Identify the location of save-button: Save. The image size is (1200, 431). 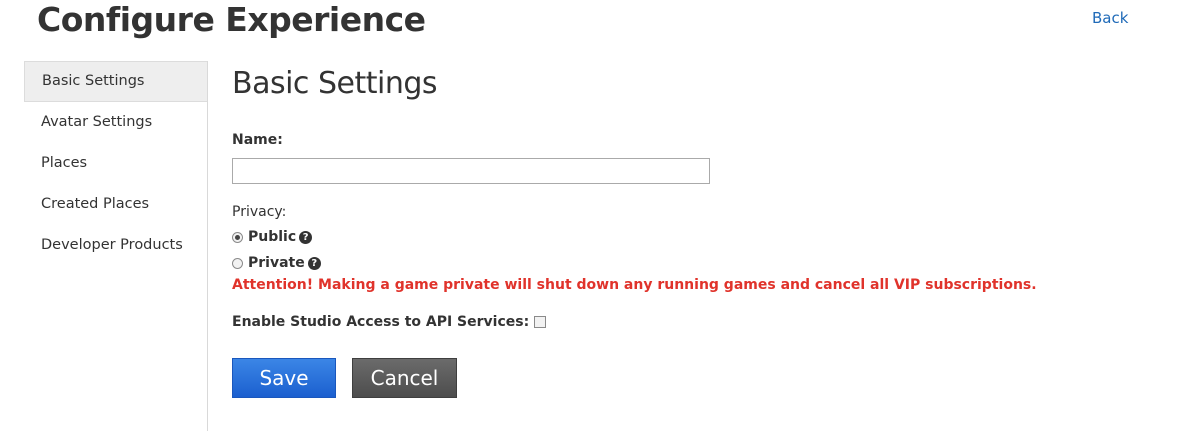
(284, 378).